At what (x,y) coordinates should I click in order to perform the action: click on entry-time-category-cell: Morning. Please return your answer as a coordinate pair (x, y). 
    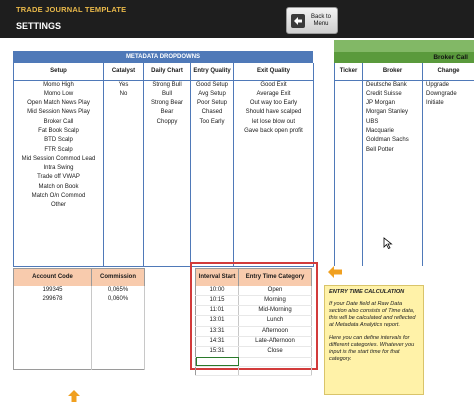
    Looking at the image, I should click on (275, 301).